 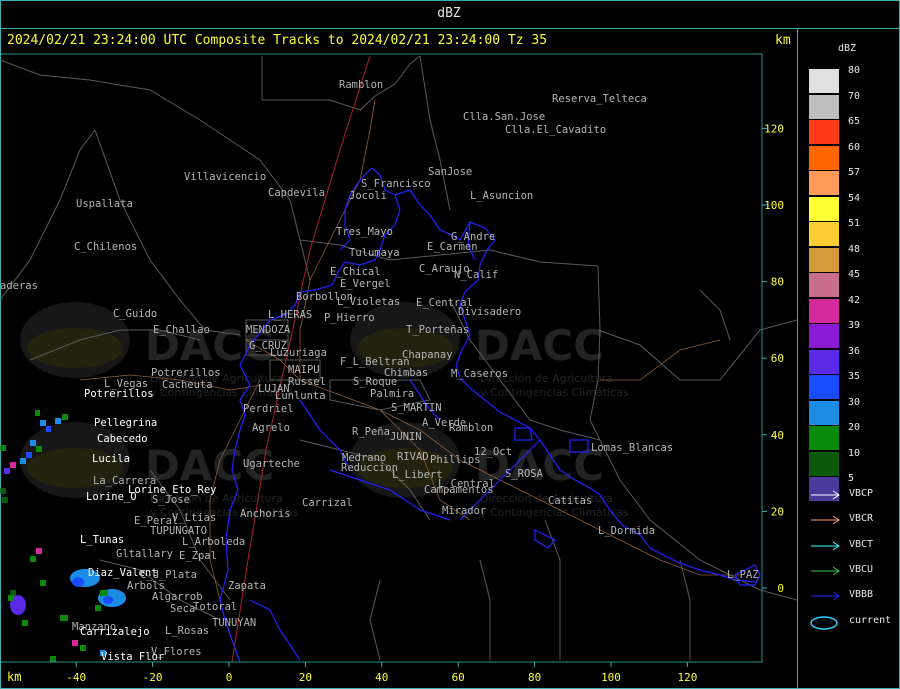 What do you see at coordinates (198, 556) in the screenshot?
I see `place-label: E_Zpal` at bounding box center [198, 556].